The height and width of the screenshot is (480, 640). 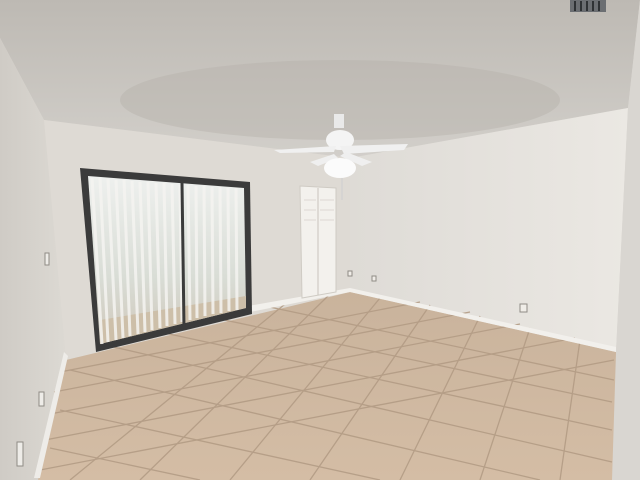 What do you see at coordinates (20, 454) in the screenshot?
I see `outlet-left-wall-low` at bounding box center [20, 454].